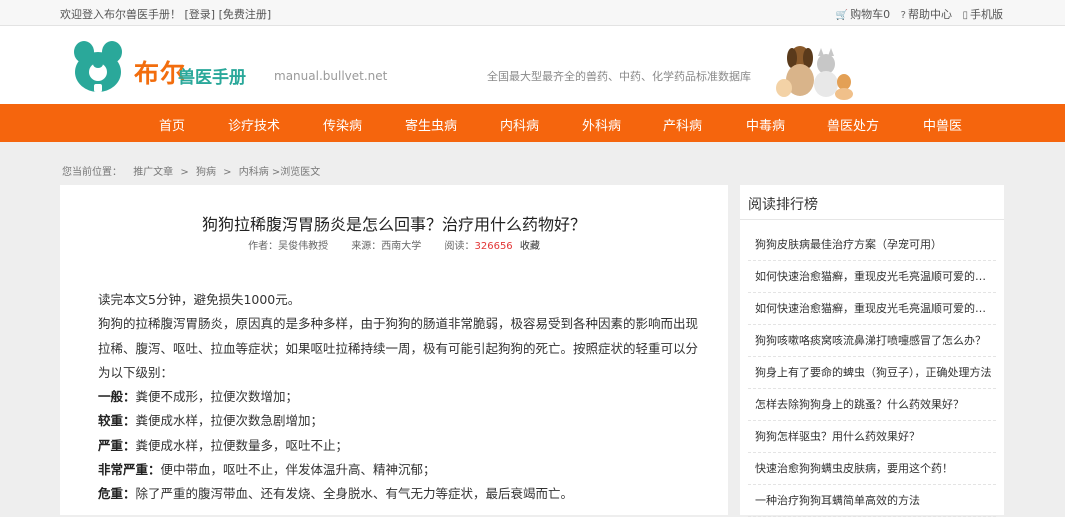 This screenshot has height=517, width=1065. Describe the element at coordinates (431, 124) in the screenshot. I see `nav-parasitic: 寄生虫病` at that location.